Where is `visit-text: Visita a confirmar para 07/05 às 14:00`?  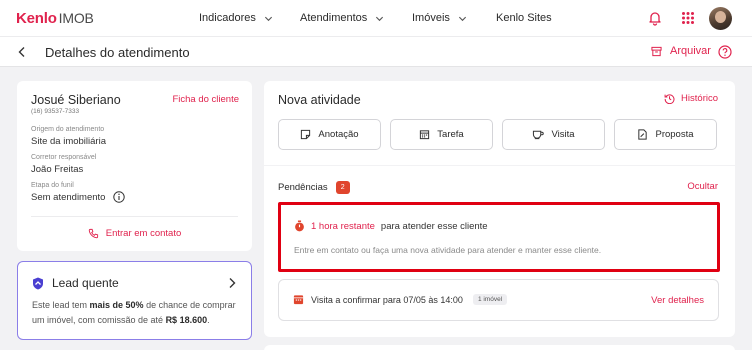
visit-text: Visita a confirmar para 07/05 às 14:00 is located at coordinates (387, 299).